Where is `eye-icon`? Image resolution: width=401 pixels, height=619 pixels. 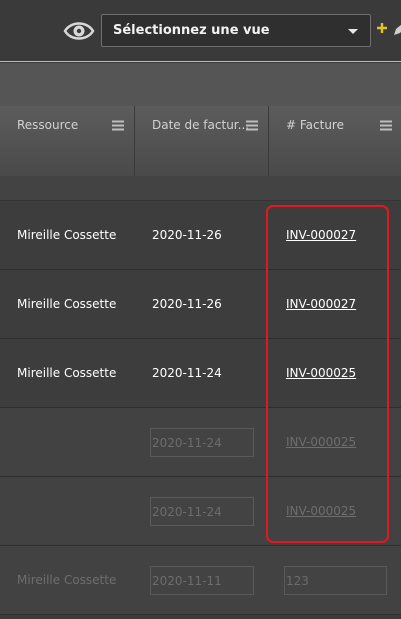 eye-icon is located at coordinates (79, 31).